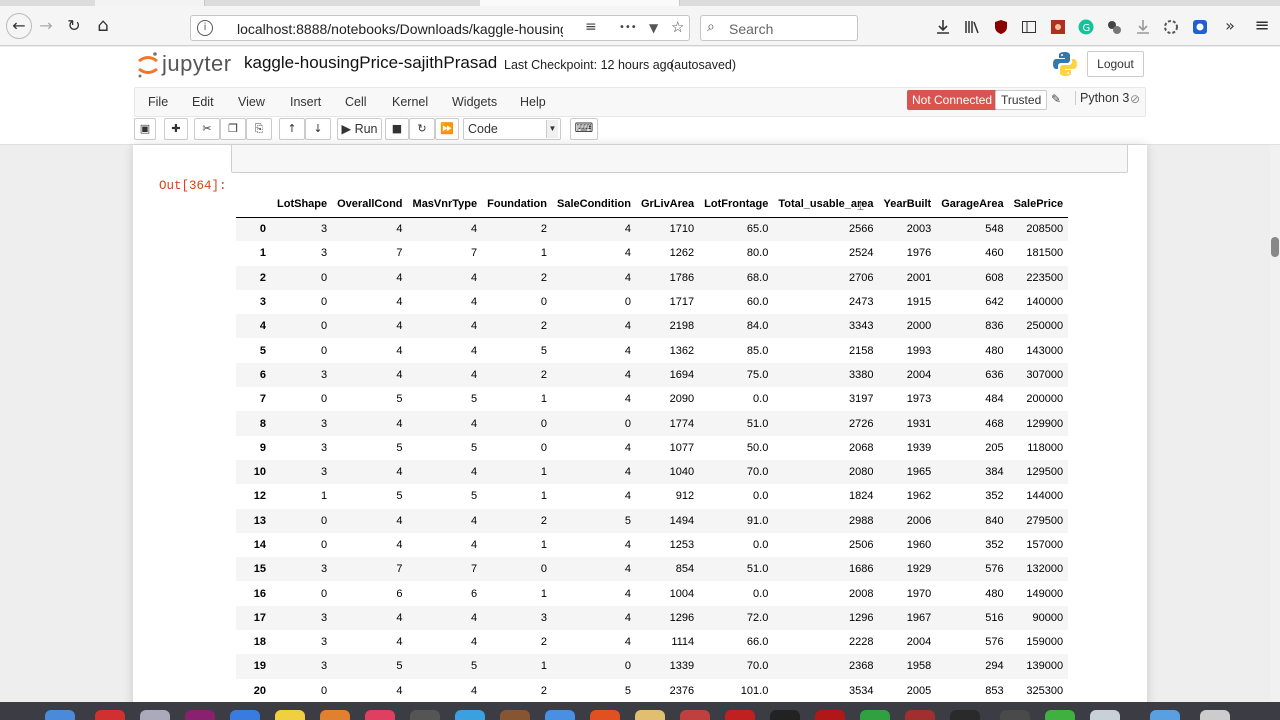 This screenshot has width=1280, height=720. What do you see at coordinates (994, 326) in the screenshot?
I see `table-cell: 836` at bounding box center [994, 326].